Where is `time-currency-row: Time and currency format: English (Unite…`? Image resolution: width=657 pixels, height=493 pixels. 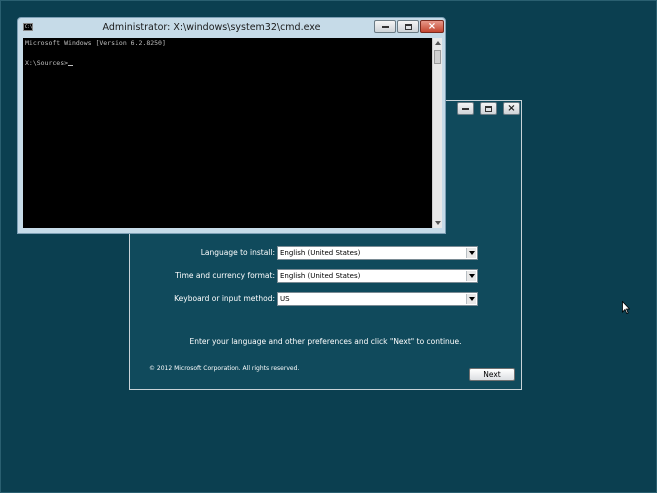 time-currency-row: Time and currency format: English (Unite… is located at coordinates (326, 276).